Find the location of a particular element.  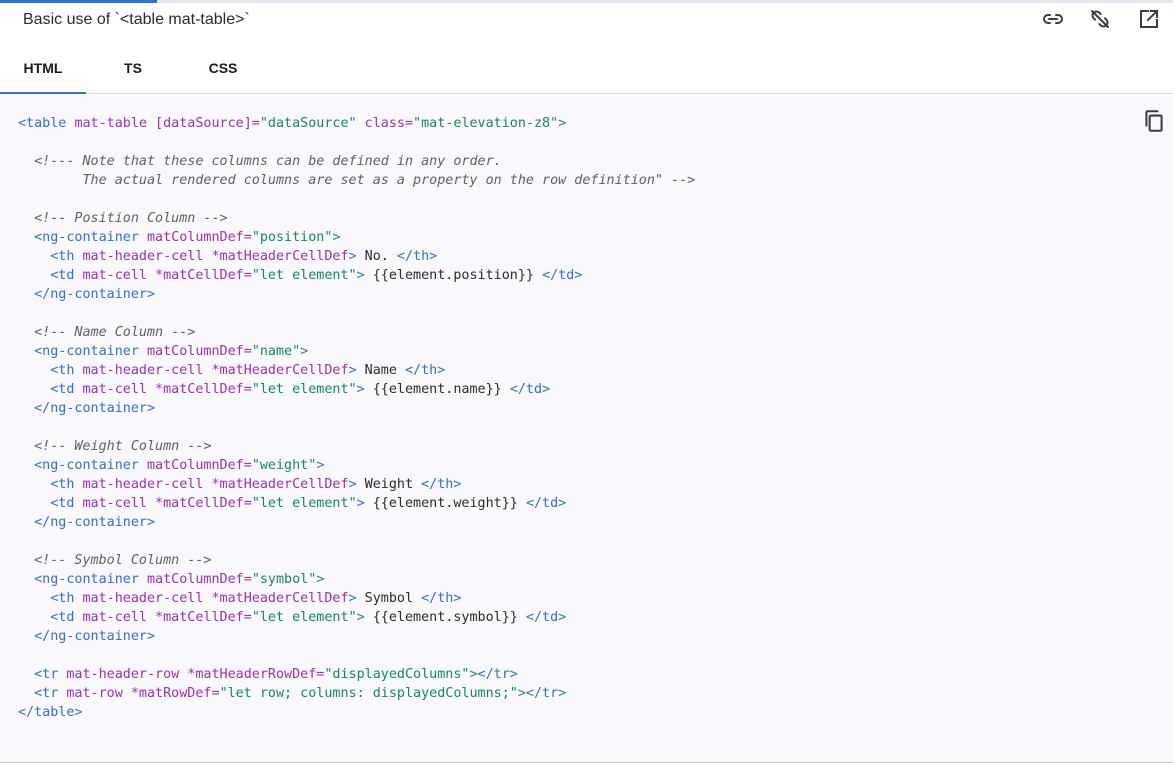

code-token: </table> is located at coordinates (50, 712).